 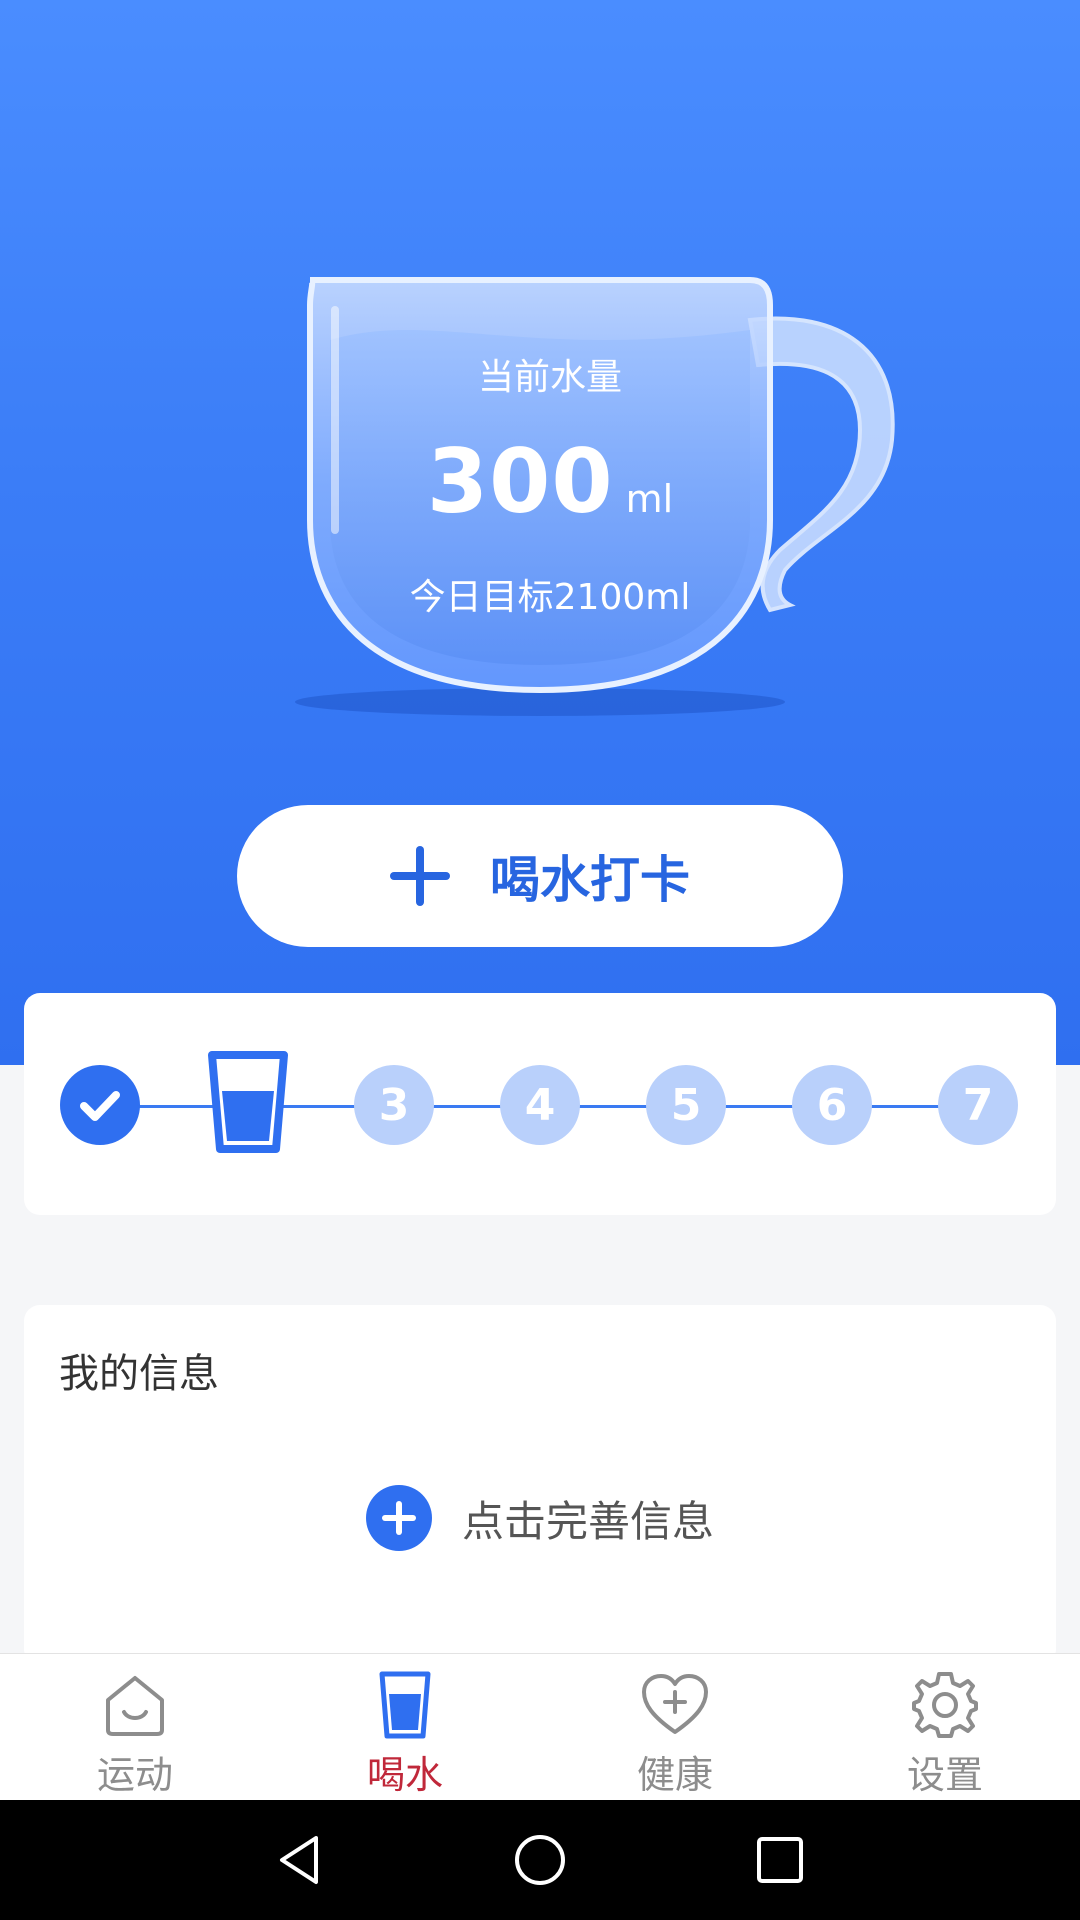 I want to click on check-icon, so click(x=100, y=1106).